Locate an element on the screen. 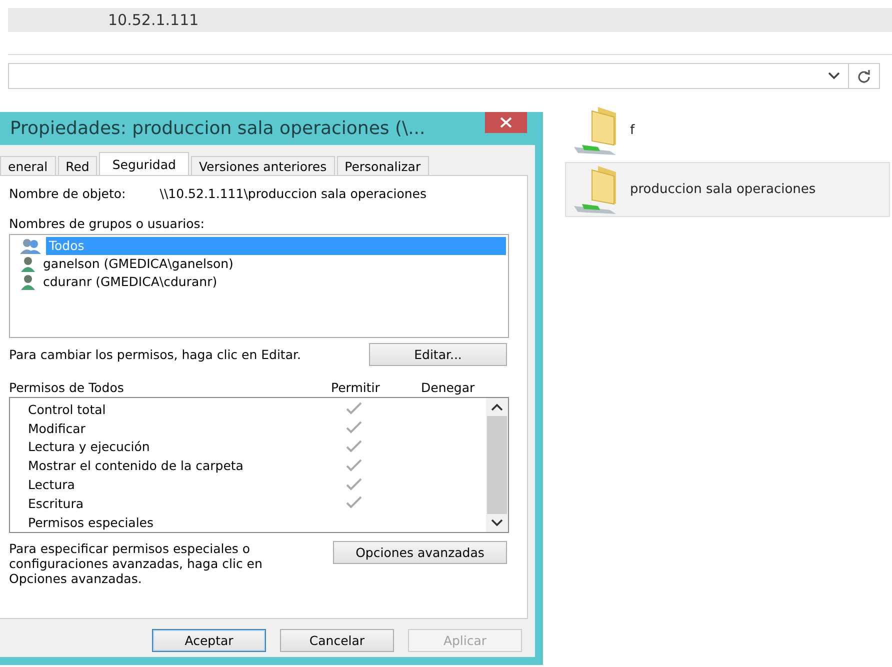 The width and height of the screenshot is (892, 667). advanced-hint: Para especificar permisos especiales o configuraciones avanzadas, haga clic en Opciones avanzadas. is located at coordinates (136, 563).